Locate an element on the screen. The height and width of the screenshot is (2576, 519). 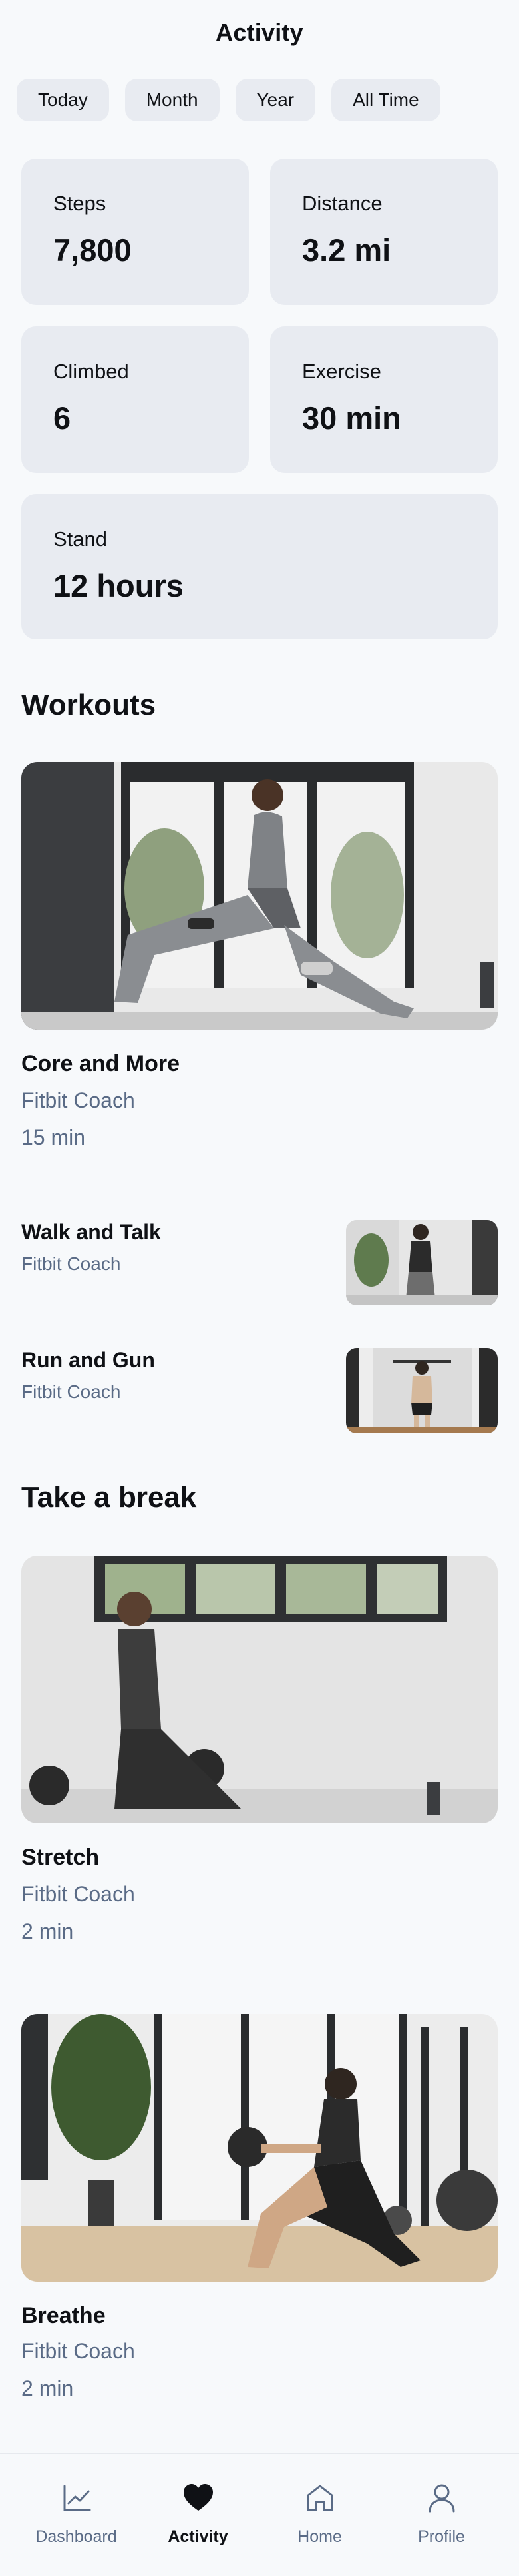
workouts-section-title: Workouts is located at coordinates (88, 705).